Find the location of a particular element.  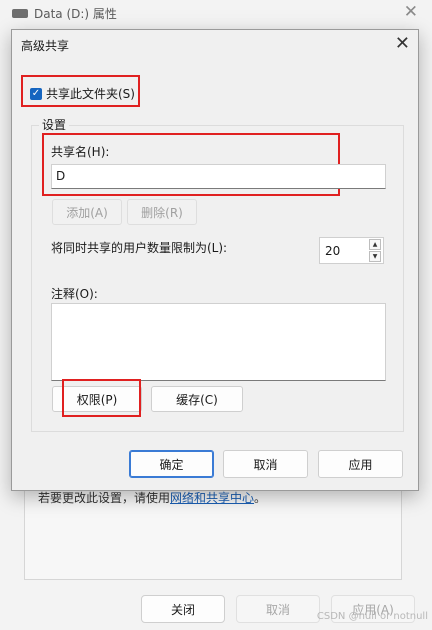

cancel-button: 取消 is located at coordinates (265, 464).